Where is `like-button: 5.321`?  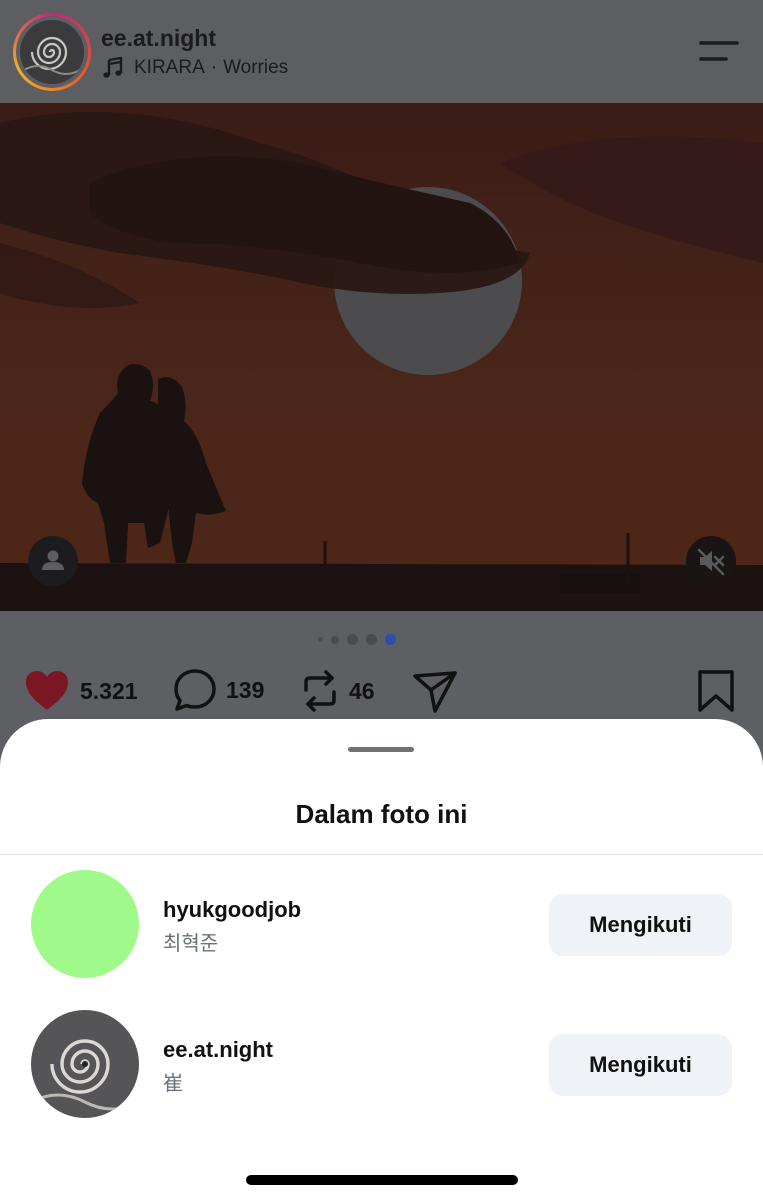
like-button: 5.321 is located at coordinates (80, 691).